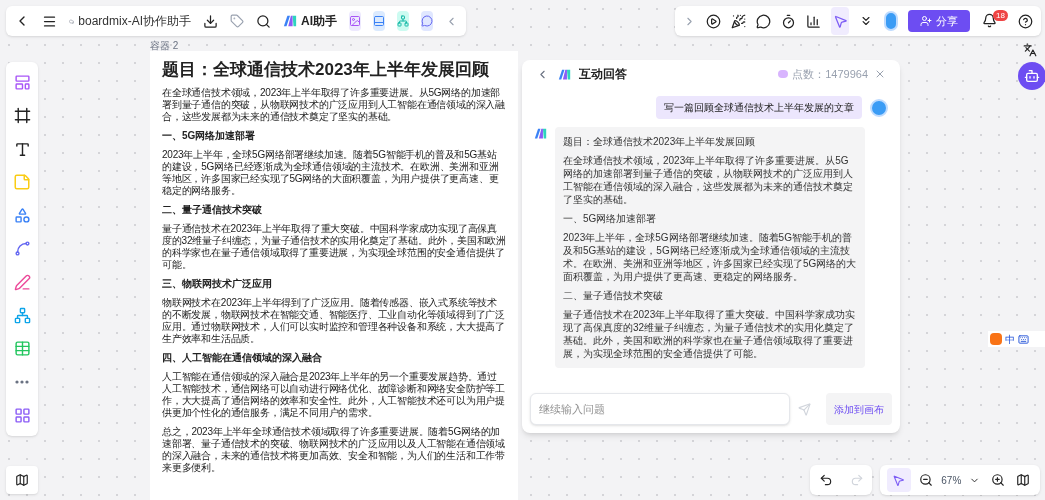  I want to click on input-mode: 中, so click(1010, 339).